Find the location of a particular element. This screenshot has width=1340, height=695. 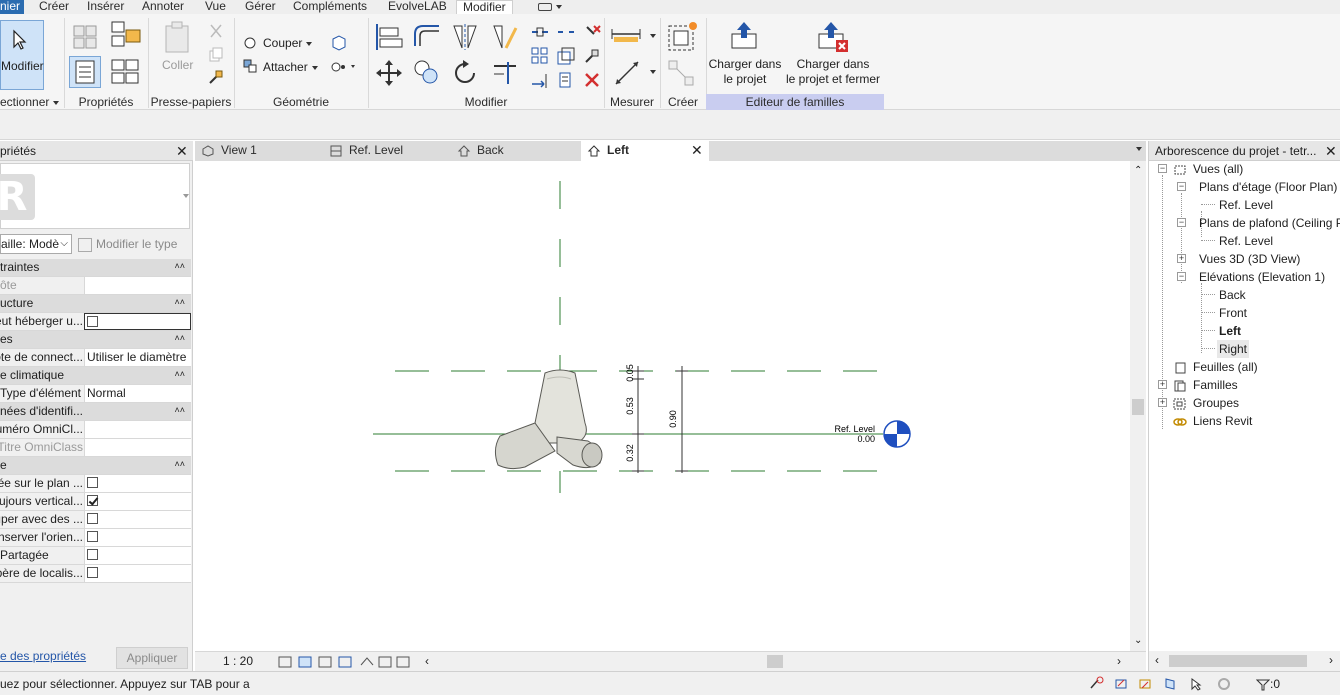

edit-type-button: Modifier le type is located at coordinates (134, 244).